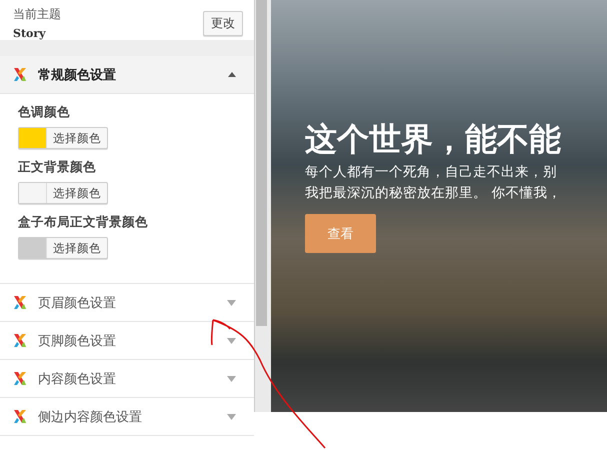 This screenshot has height=450, width=607. I want to click on section-header: 侧边内容颜色设置, so click(127, 416).